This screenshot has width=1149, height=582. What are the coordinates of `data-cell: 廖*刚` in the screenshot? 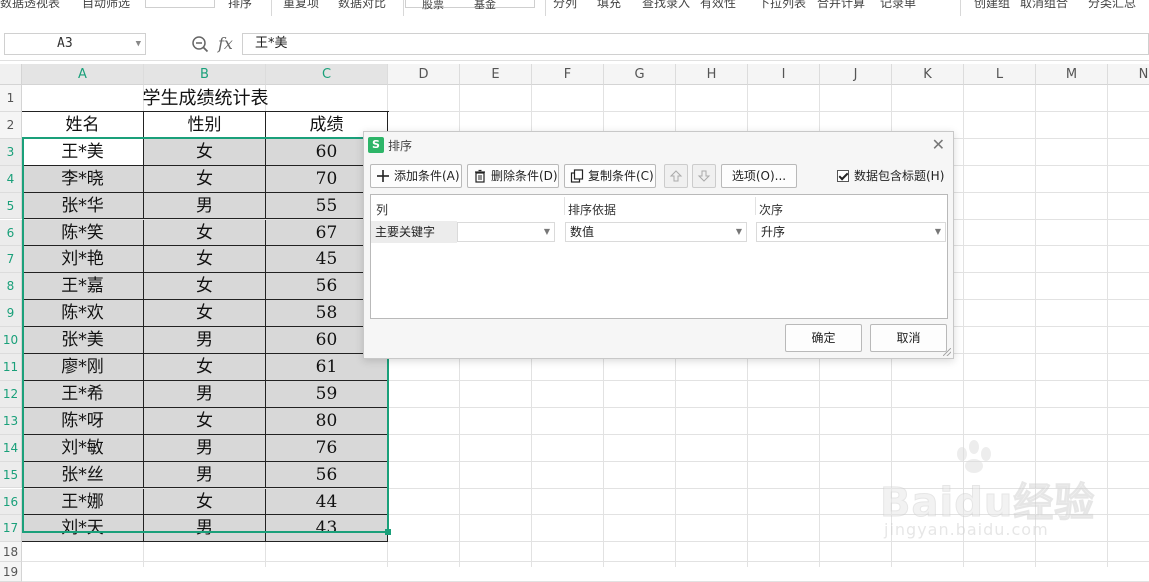 It's located at (83, 367).